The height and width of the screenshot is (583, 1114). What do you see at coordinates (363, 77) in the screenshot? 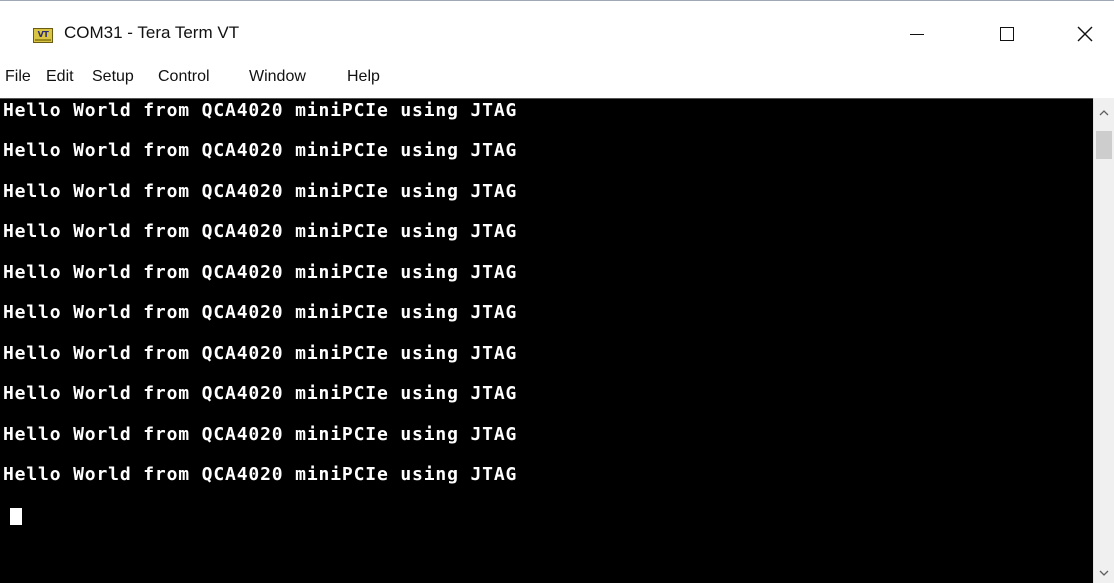
I see `menu-help: Help` at bounding box center [363, 77].